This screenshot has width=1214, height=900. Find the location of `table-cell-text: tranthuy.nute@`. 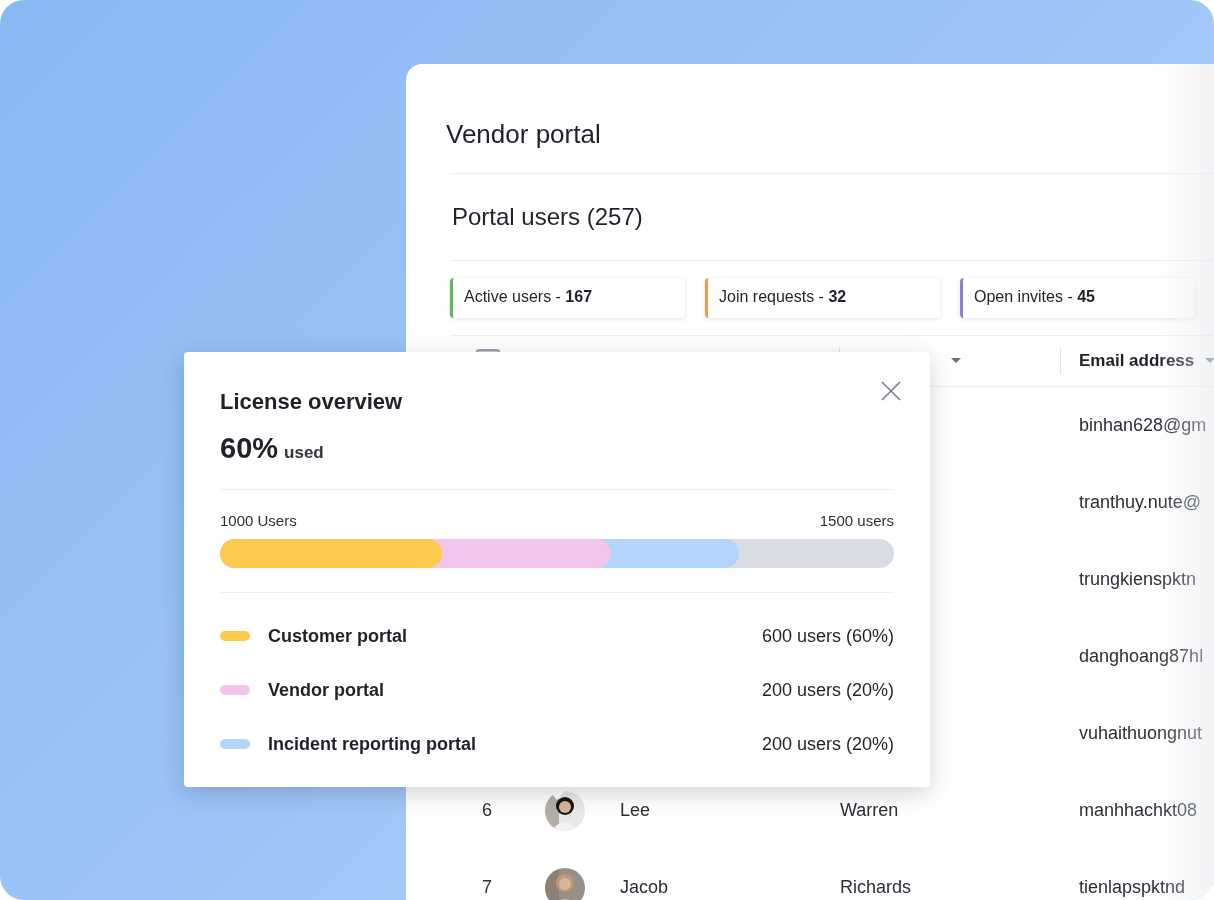

table-cell-text: tranthuy.nute@ is located at coordinates (1140, 502).